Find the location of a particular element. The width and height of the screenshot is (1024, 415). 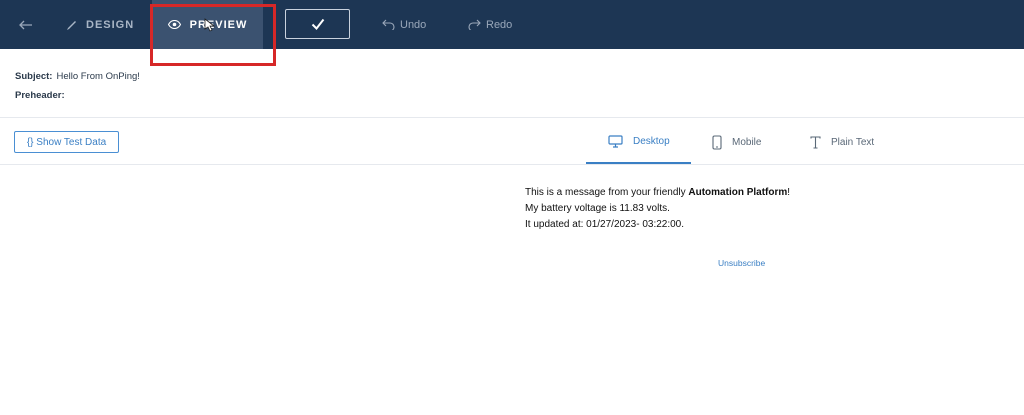

tab-plain-text: Plain Text is located at coordinates (850, 142).